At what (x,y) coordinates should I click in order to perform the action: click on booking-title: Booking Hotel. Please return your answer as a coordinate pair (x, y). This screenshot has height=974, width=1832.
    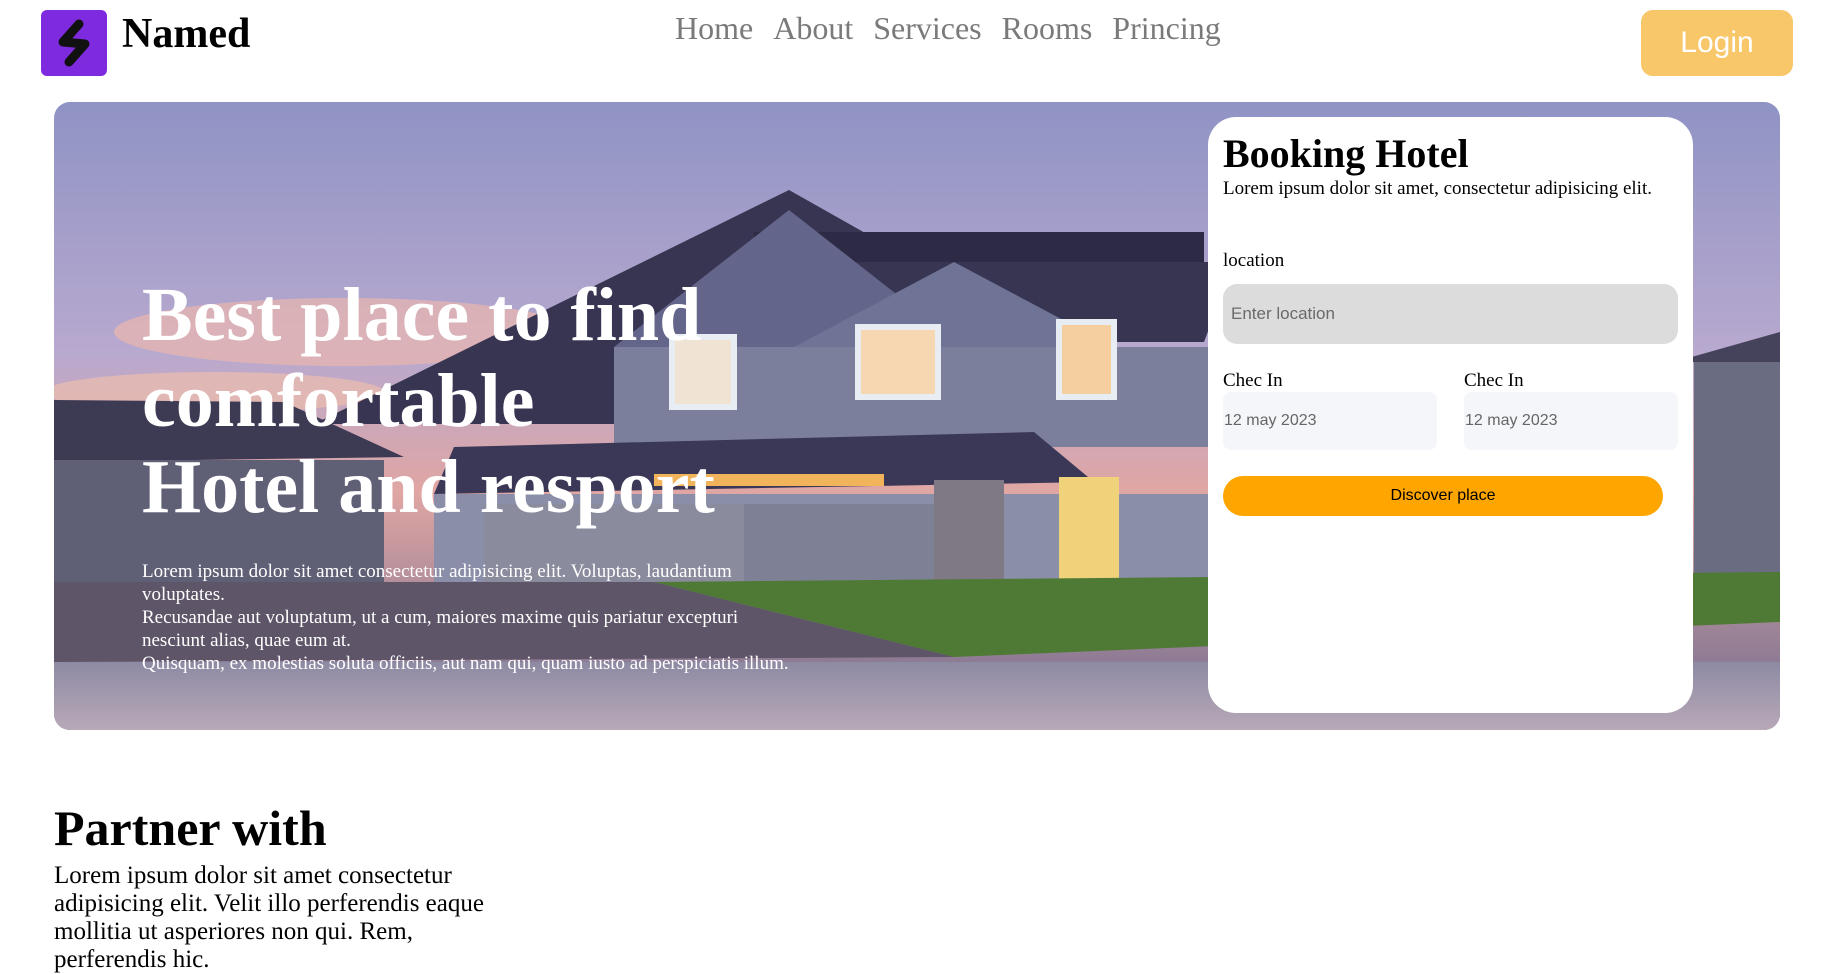
    Looking at the image, I should click on (1346, 153).